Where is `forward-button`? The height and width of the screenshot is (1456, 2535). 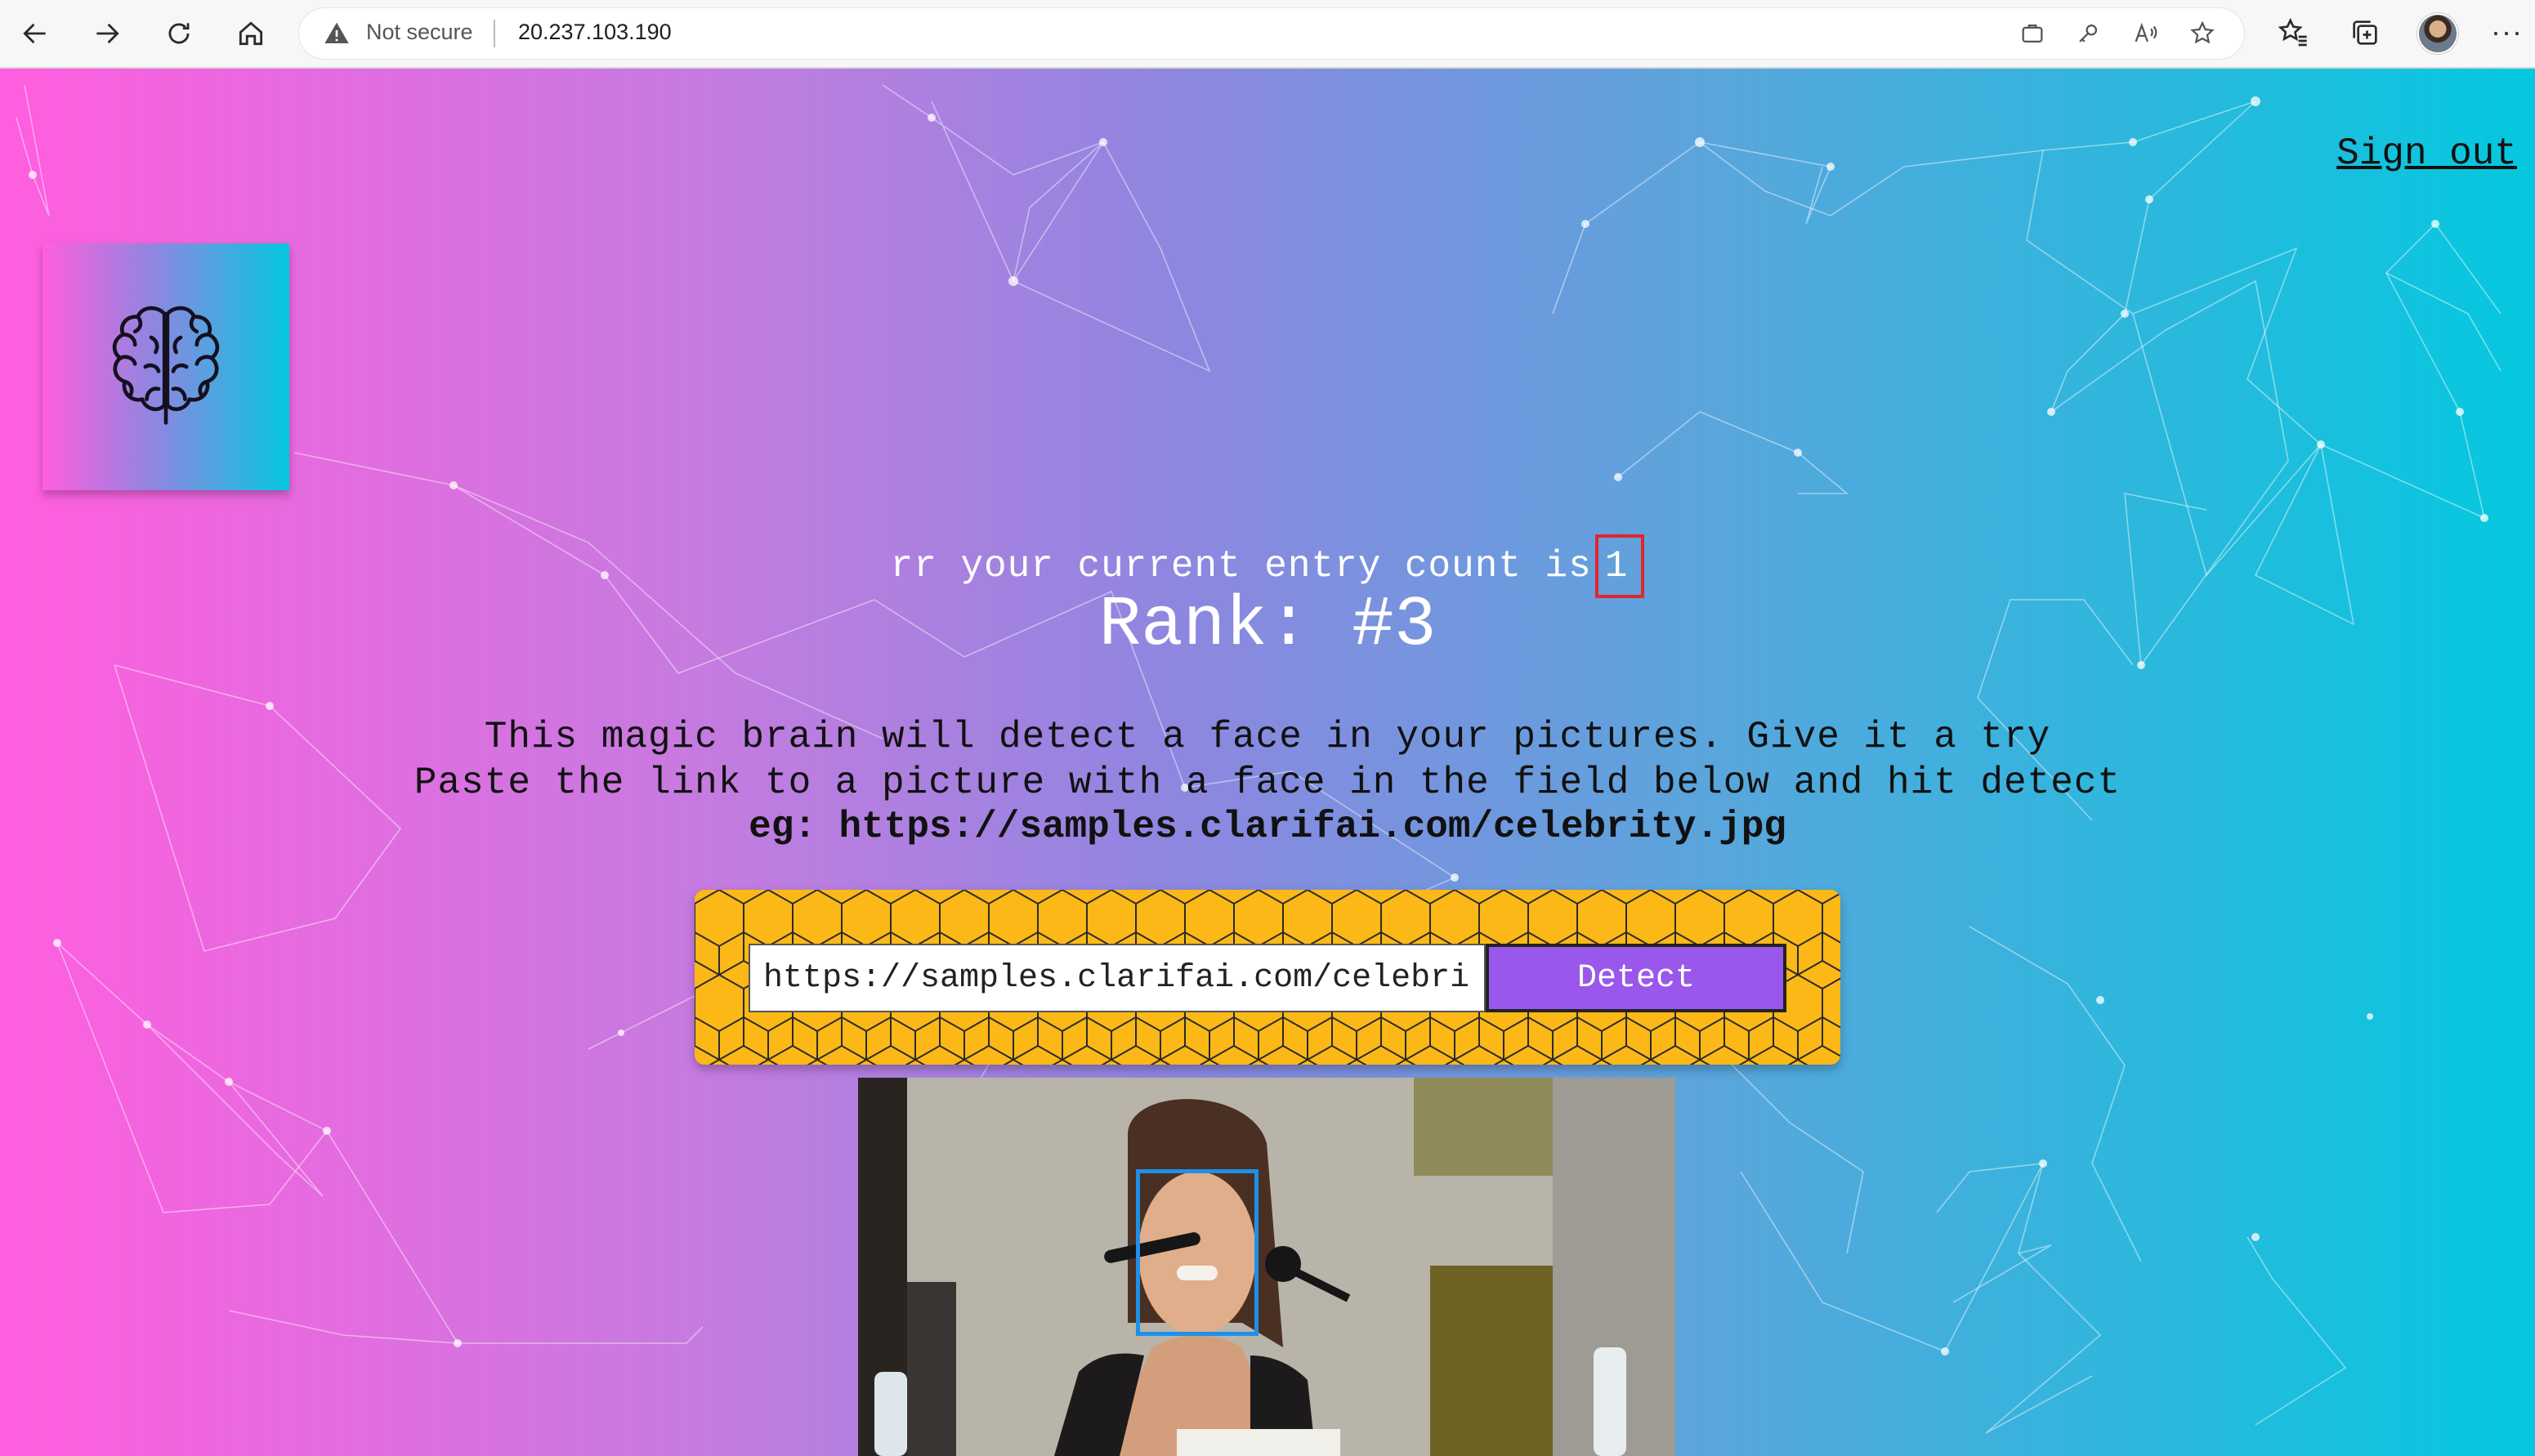 forward-button is located at coordinates (107, 33).